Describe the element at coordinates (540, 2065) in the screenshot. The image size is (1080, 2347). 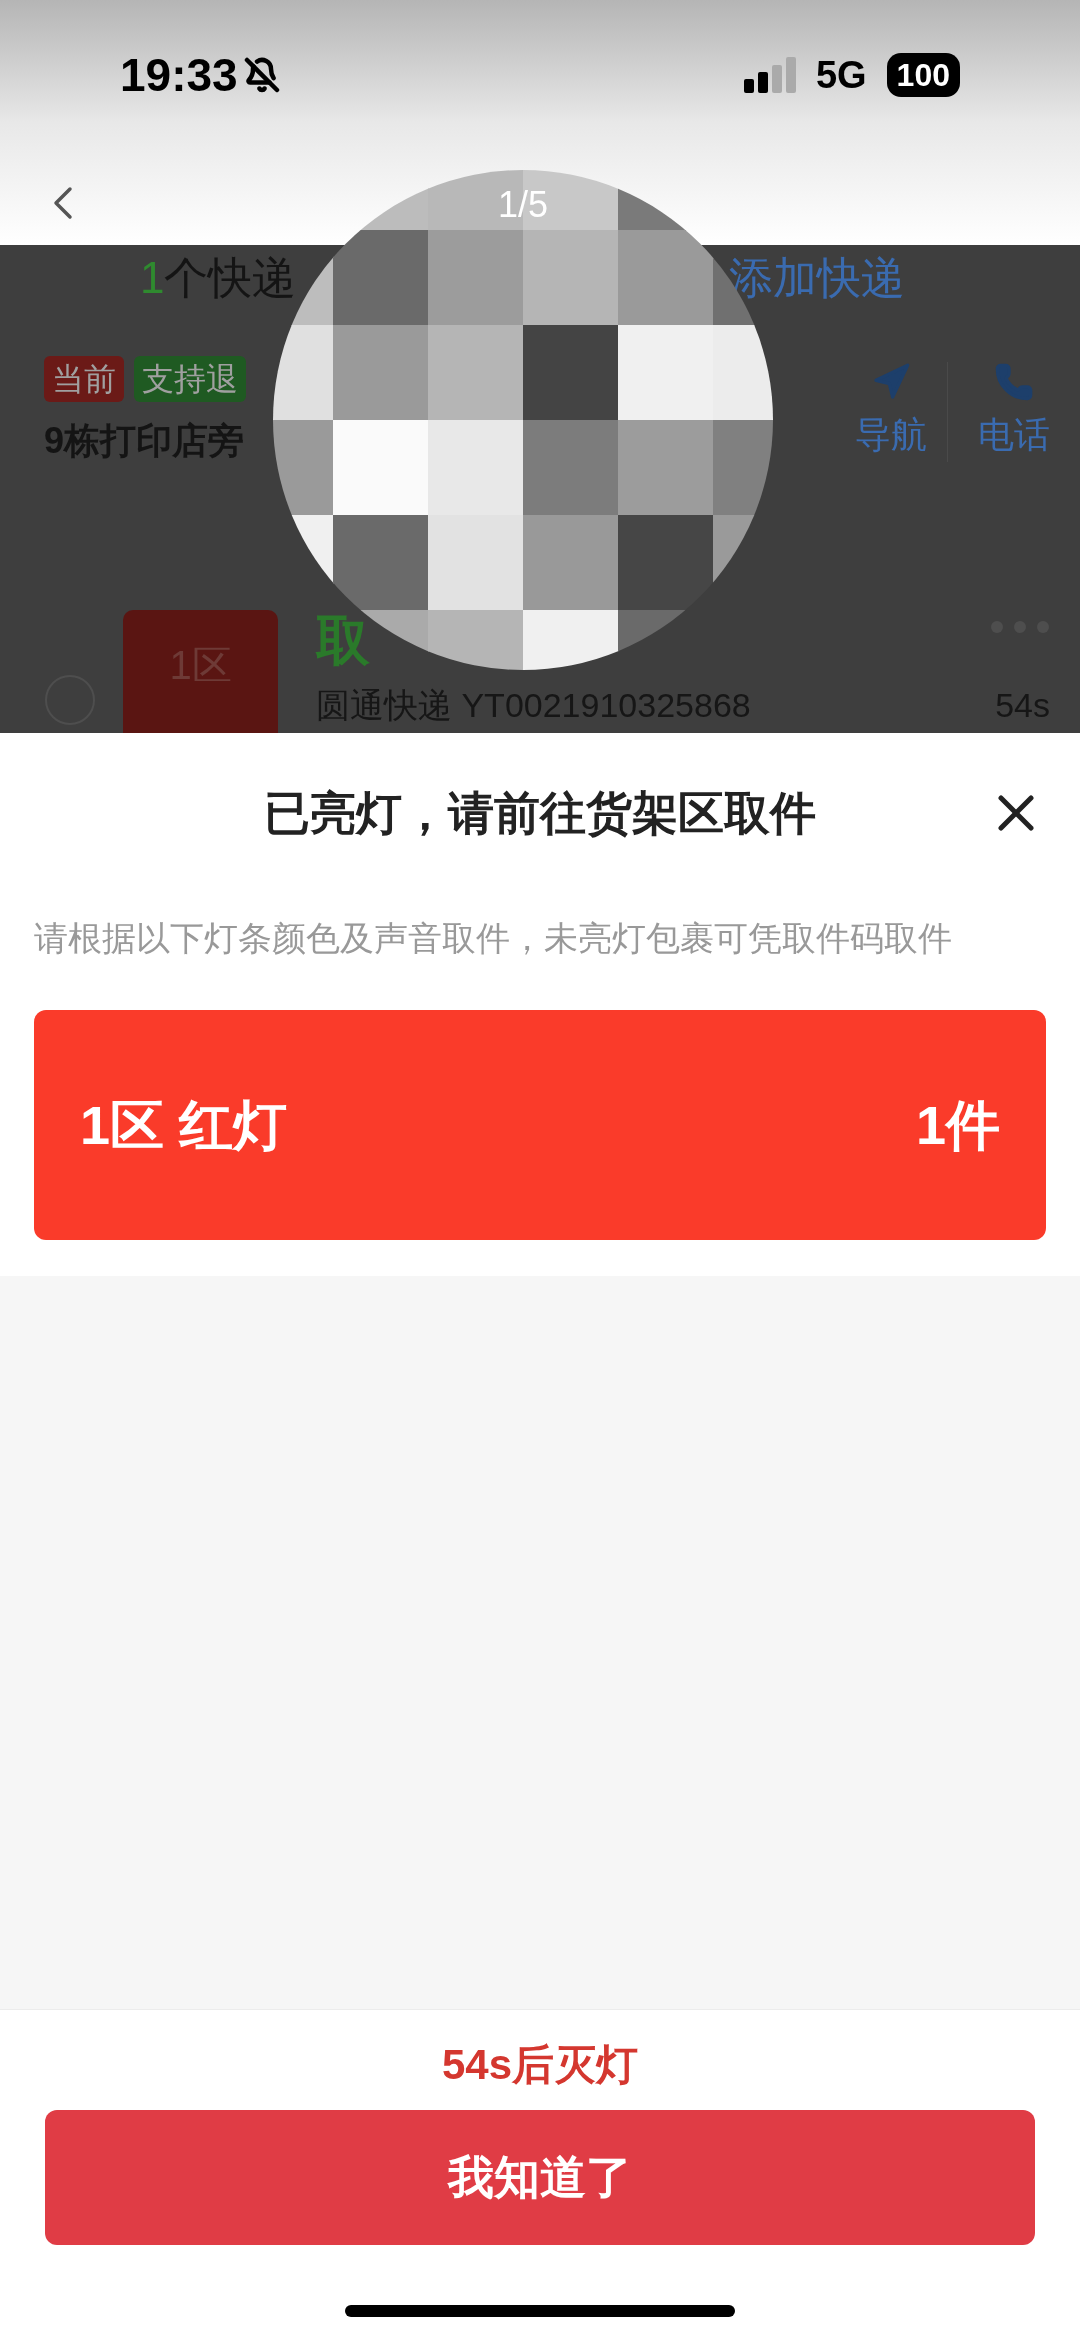
I see `light-off-countdown: 54s后灭灯` at that location.